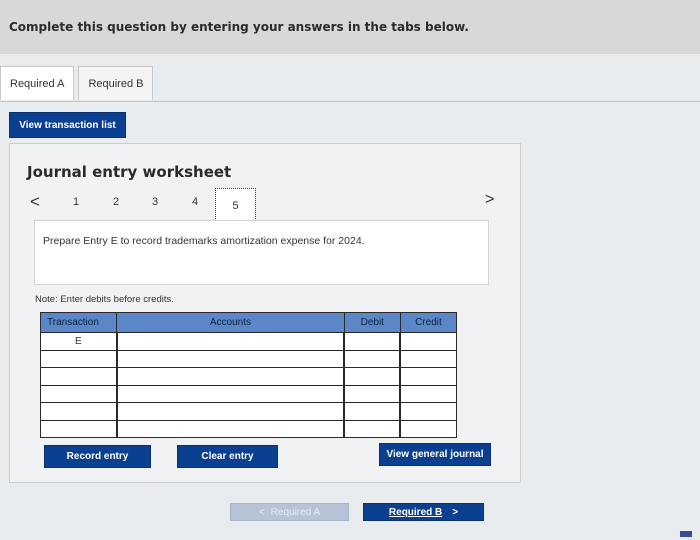 Image resolution: width=700 pixels, height=540 pixels. What do you see at coordinates (489, 200) in the screenshot?
I see `next-entry-chevron-icon: >` at bounding box center [489, 200].